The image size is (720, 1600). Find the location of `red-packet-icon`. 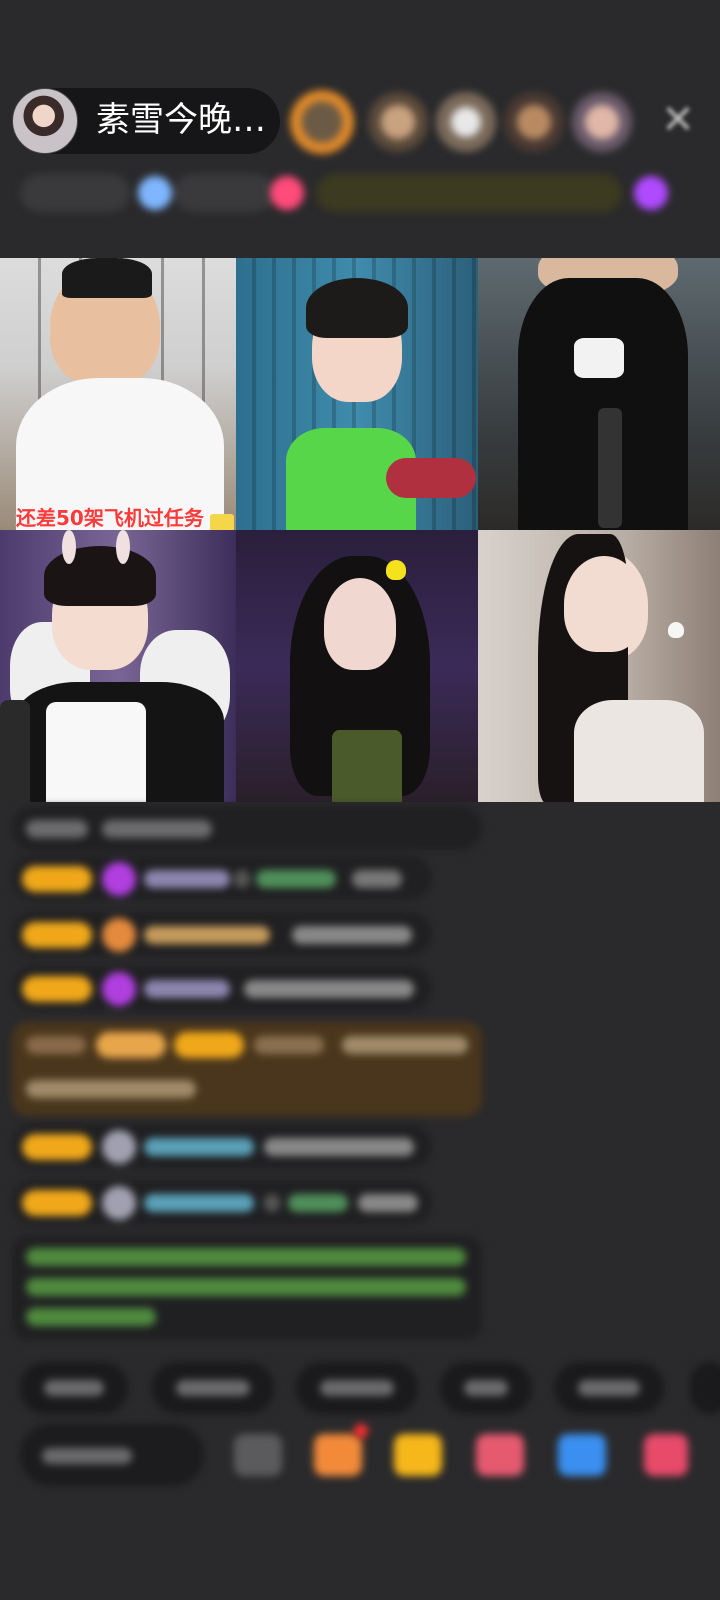

red-packet-icon is located at coordinates (500, 1455).